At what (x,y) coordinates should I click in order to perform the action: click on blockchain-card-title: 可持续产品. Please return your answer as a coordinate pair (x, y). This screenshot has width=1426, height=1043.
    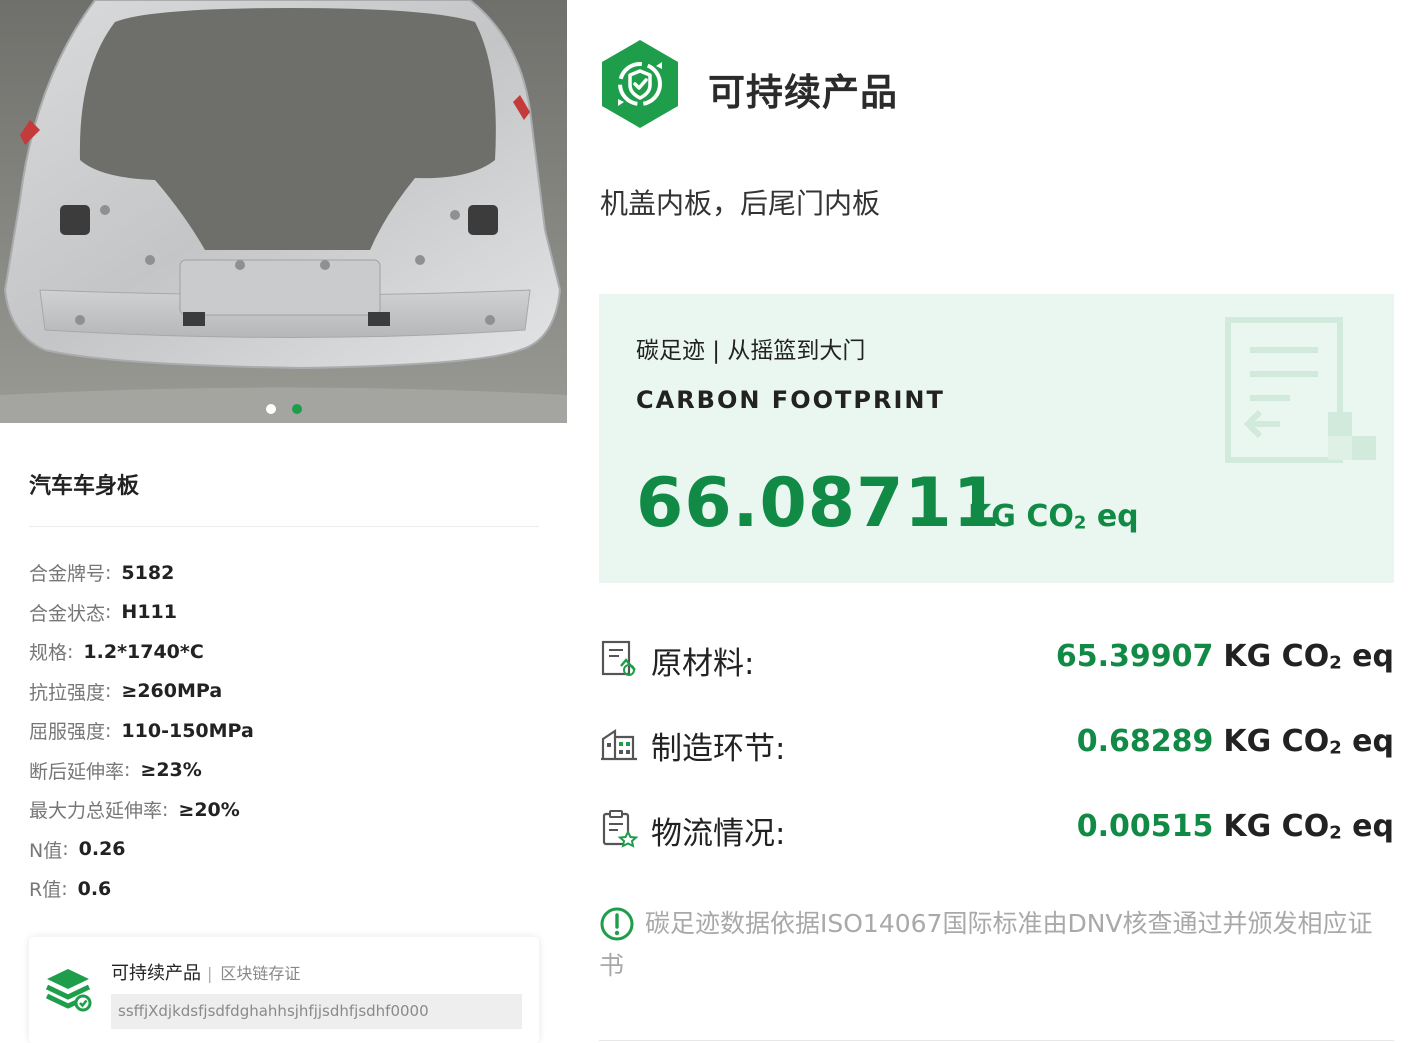
    Looking at the image, I should click on (156, 973).